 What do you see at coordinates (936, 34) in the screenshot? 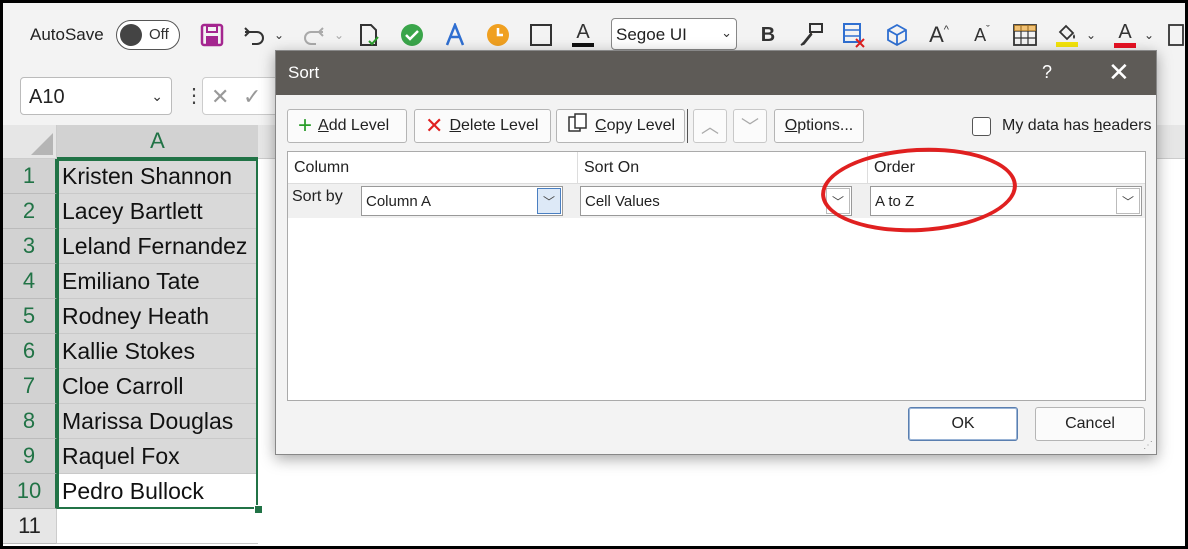
I see `grow-font-letter: A` at bounding box center [936, 34].